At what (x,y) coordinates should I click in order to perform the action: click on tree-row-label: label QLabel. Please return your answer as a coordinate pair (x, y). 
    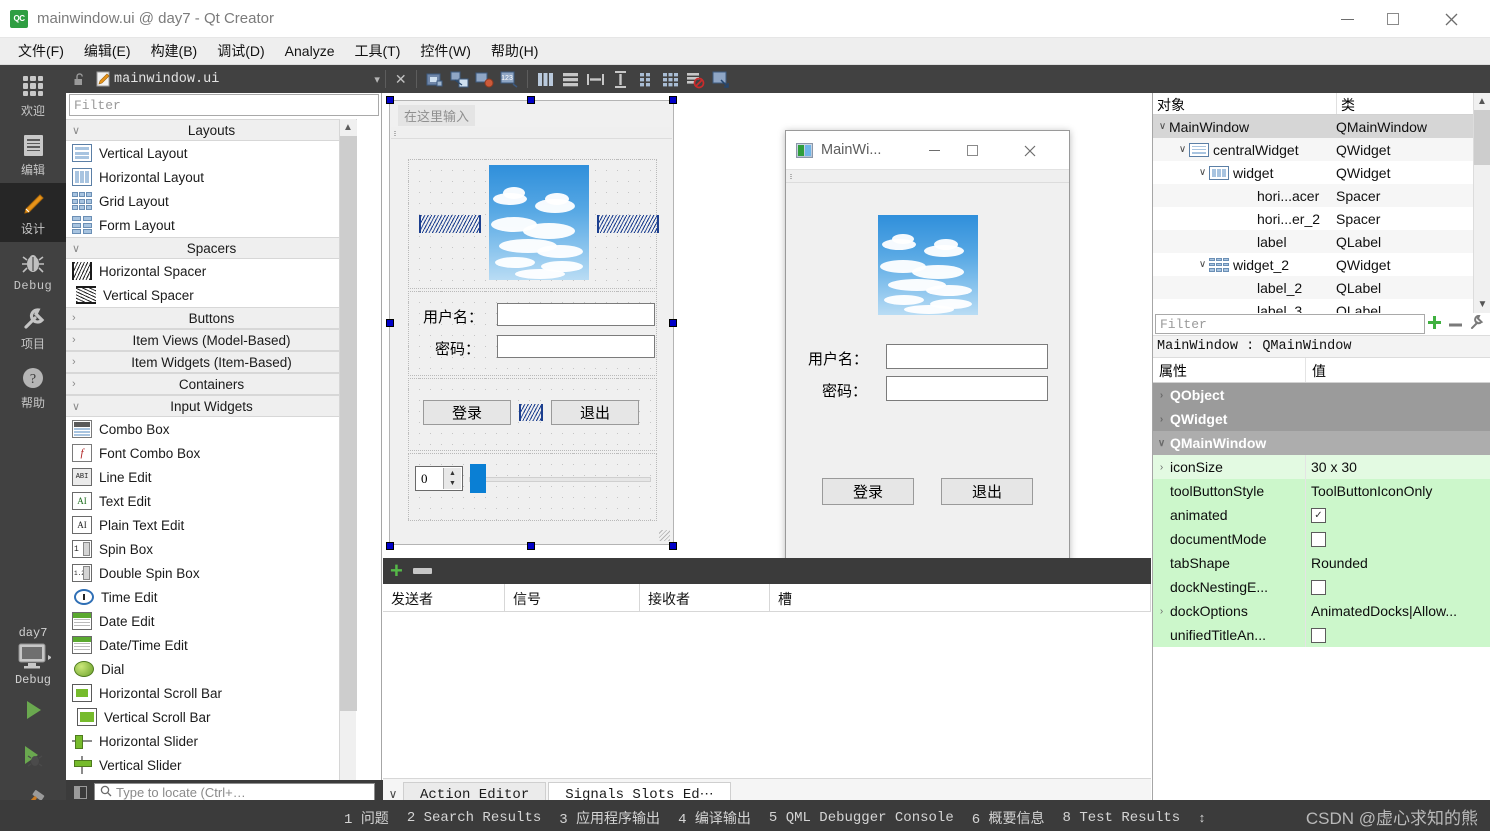
    Looking at the image, I should click on (1321, 241).